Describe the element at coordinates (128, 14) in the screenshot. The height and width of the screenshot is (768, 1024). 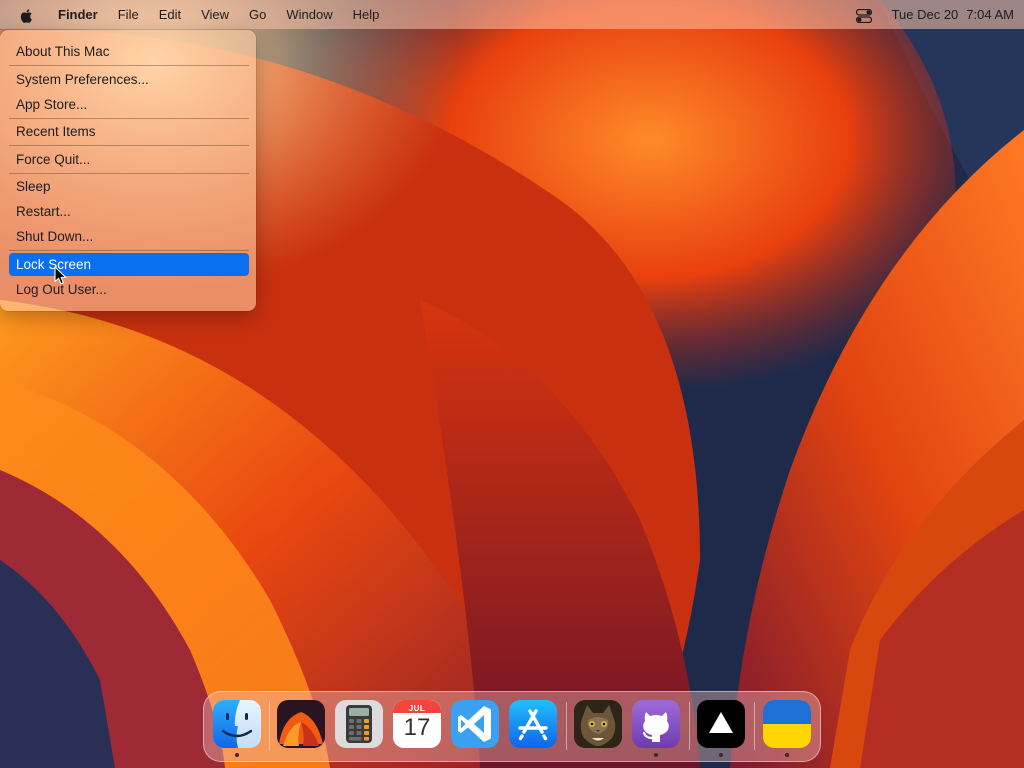
I see `menu-file: File` at that location.